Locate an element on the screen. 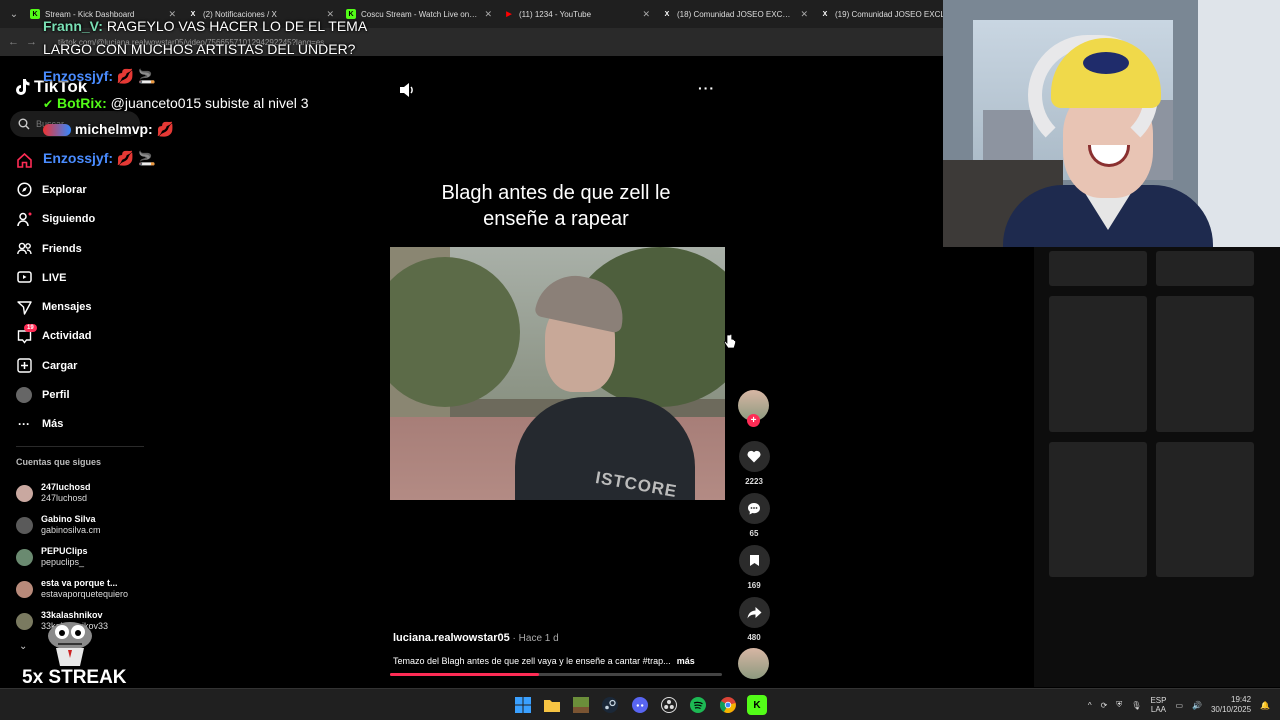  video-progress-bar is located at coordinates (556, 674).